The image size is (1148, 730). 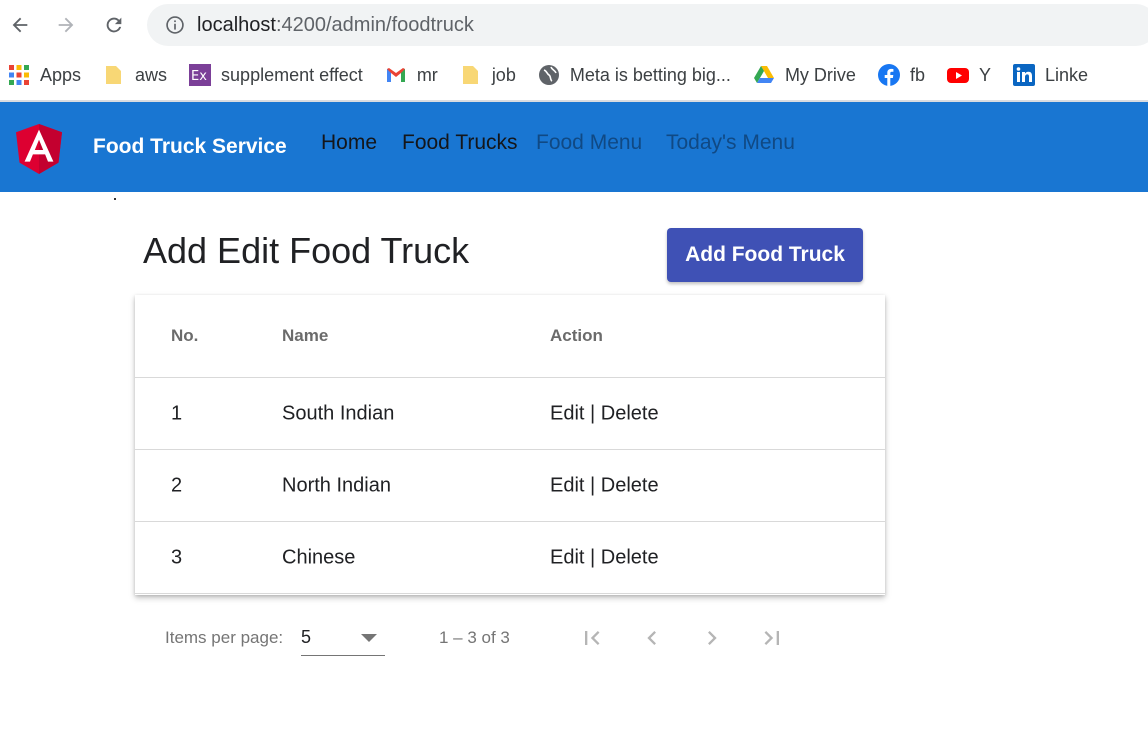 What do you see at coordinates (177, 413) in the screenshot?
I see `cell-no: 1` at bounding box center [177, 413].